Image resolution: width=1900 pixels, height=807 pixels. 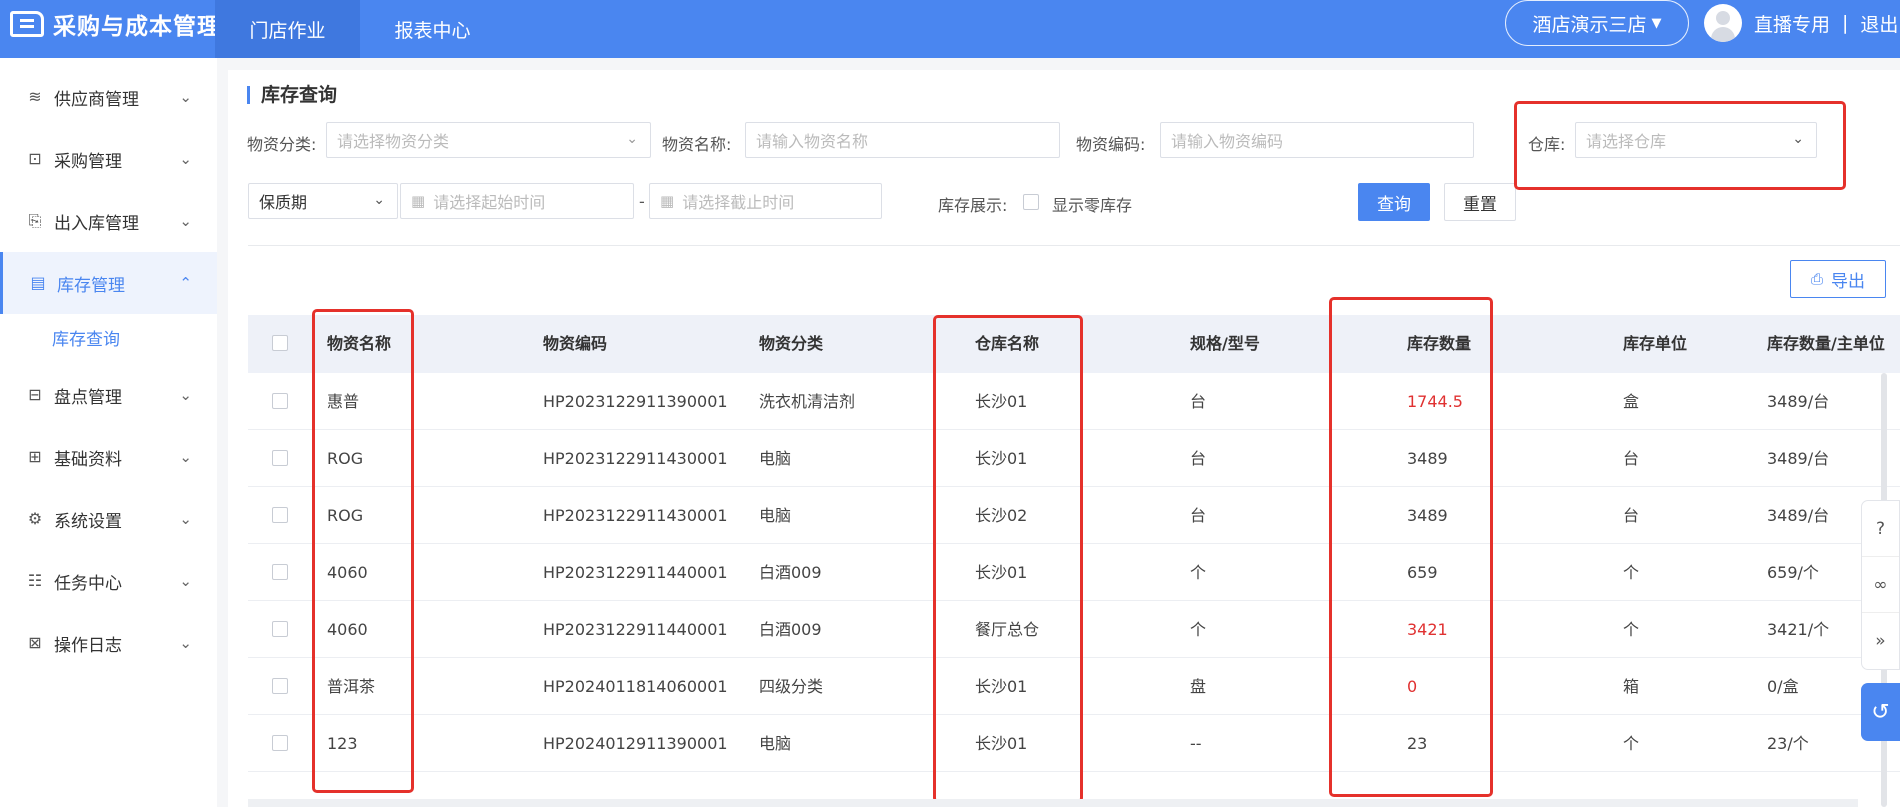 I want to click on cell-quantity: 3489, so click(x=1427, y=458).